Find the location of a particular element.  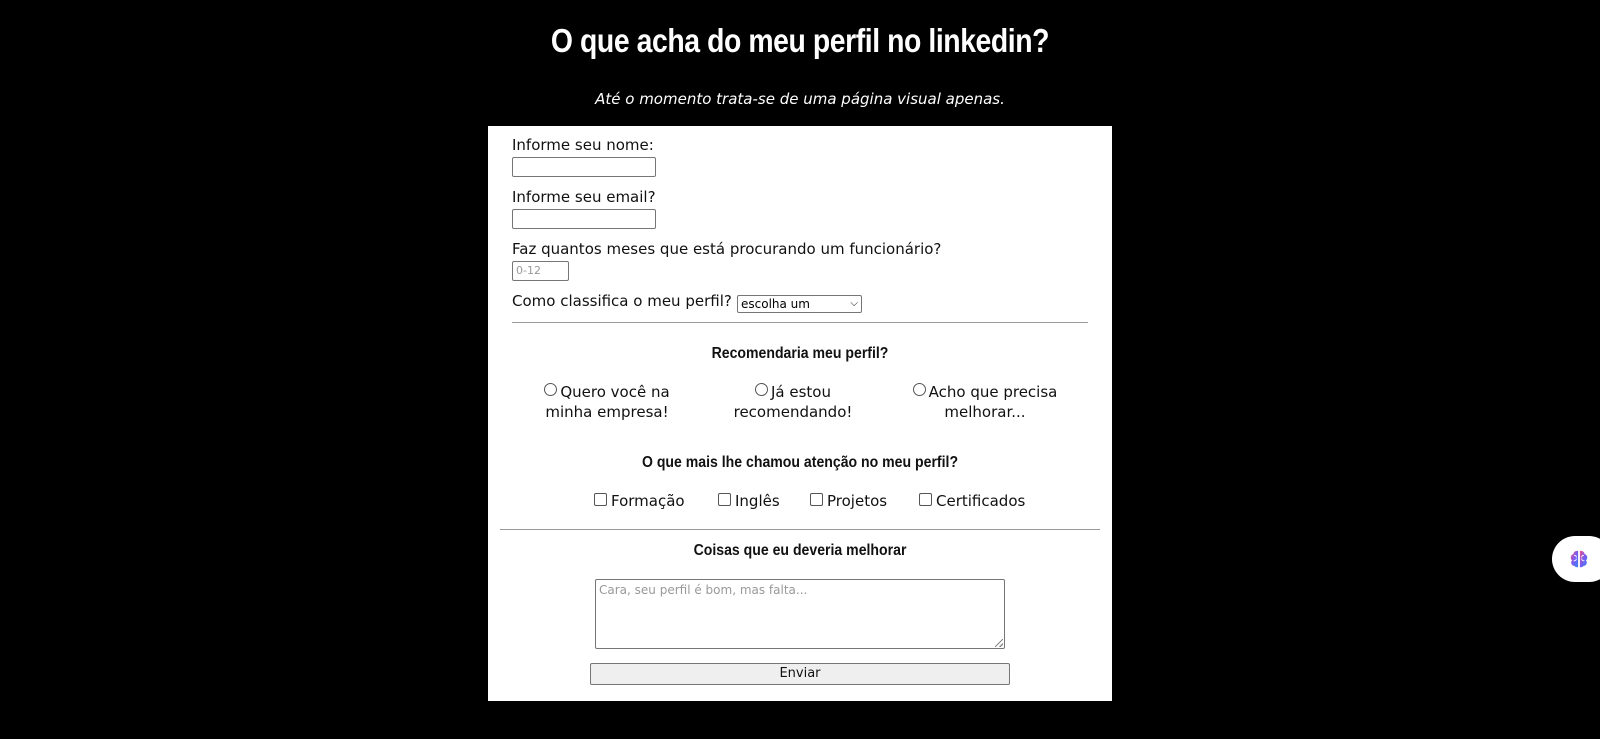

name-input is located at coordinates (584, 167).